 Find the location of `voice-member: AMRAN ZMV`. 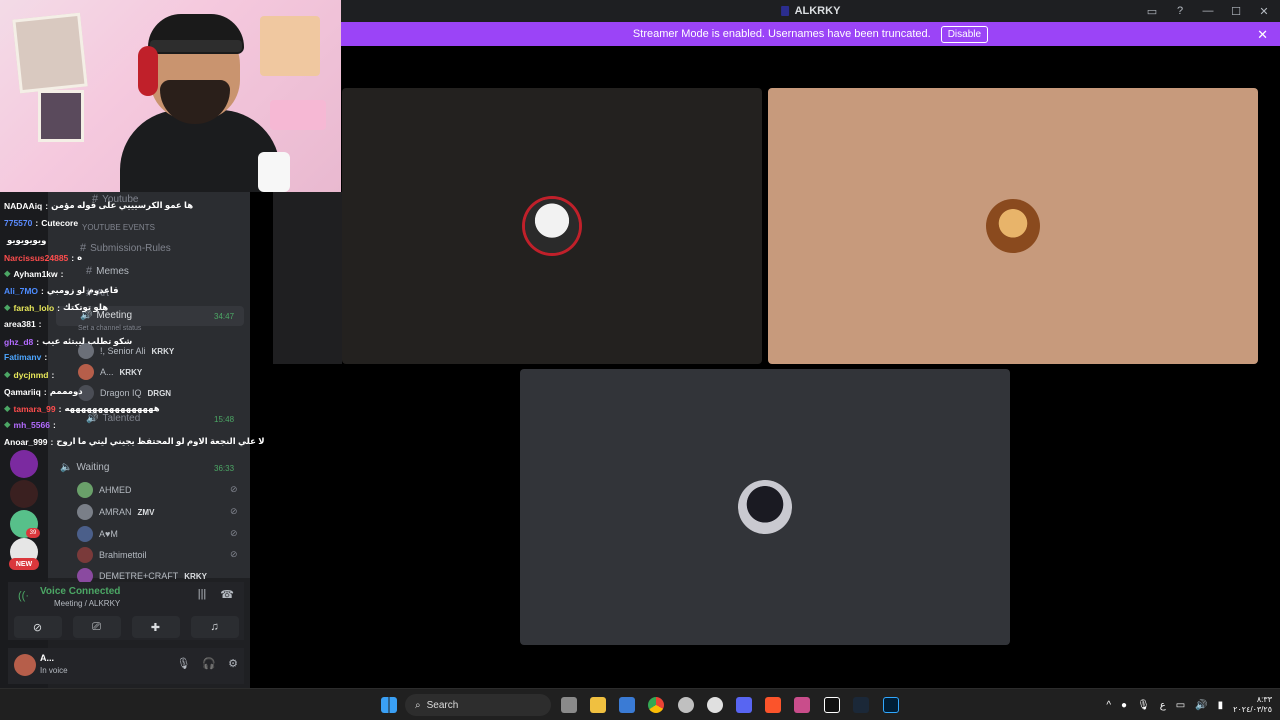

voice-member: AMRAN ZMV is located at coordinates (115, 512).